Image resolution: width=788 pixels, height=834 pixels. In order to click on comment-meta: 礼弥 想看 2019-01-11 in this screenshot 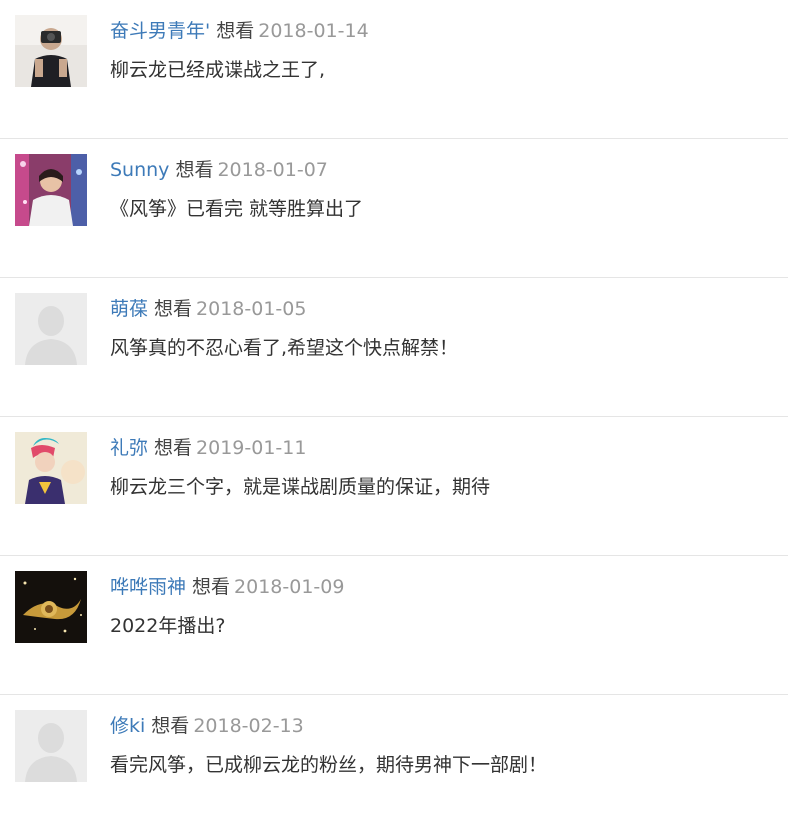, I will do `click(208, 448)`.